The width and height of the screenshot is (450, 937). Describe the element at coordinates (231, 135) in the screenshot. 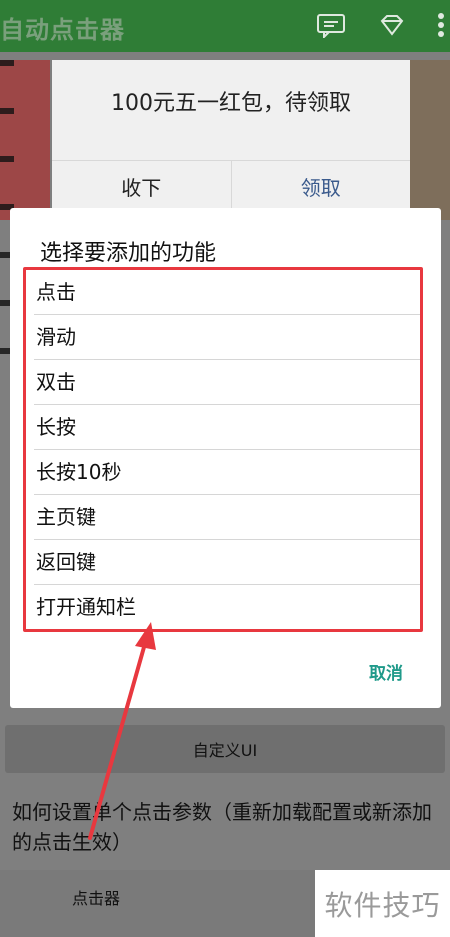

I see `promo-banner: 100元五一红包，待领取 收下 领取` at that location.